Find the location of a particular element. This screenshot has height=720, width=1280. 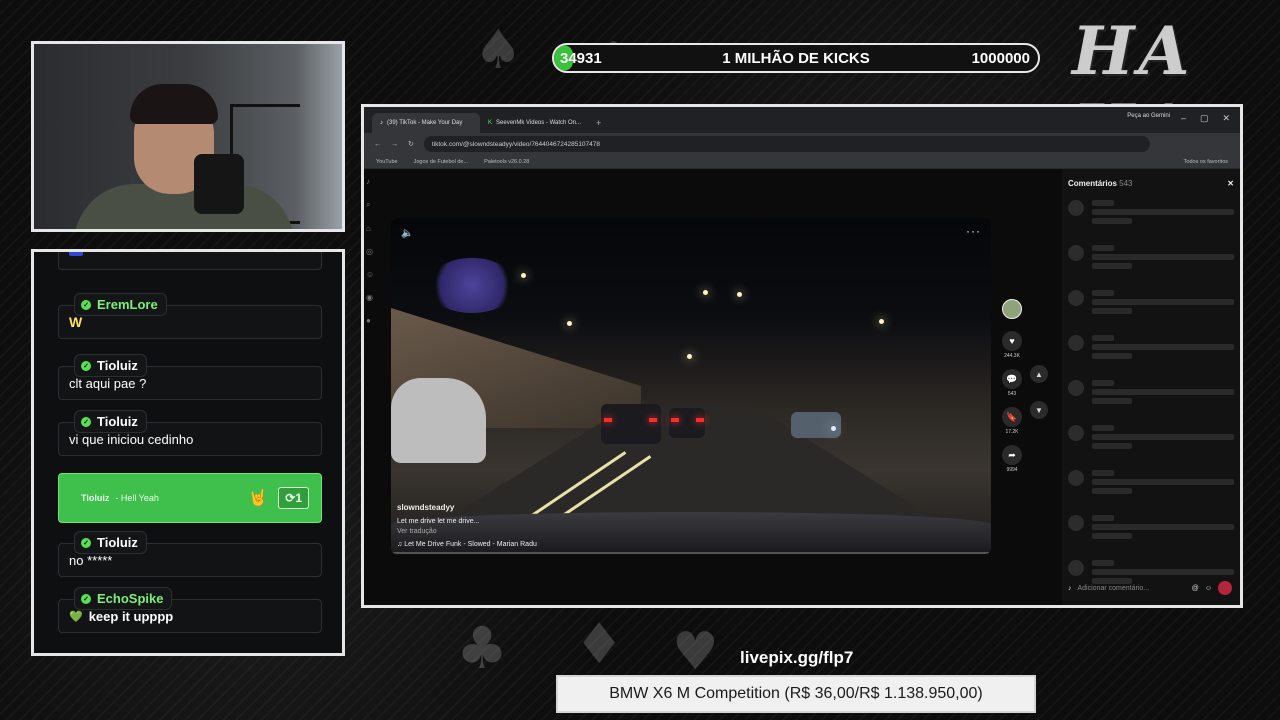

tab-tiktok: ♪ (39) TikTok - Make Your Day is located at coordinates (426, 123).